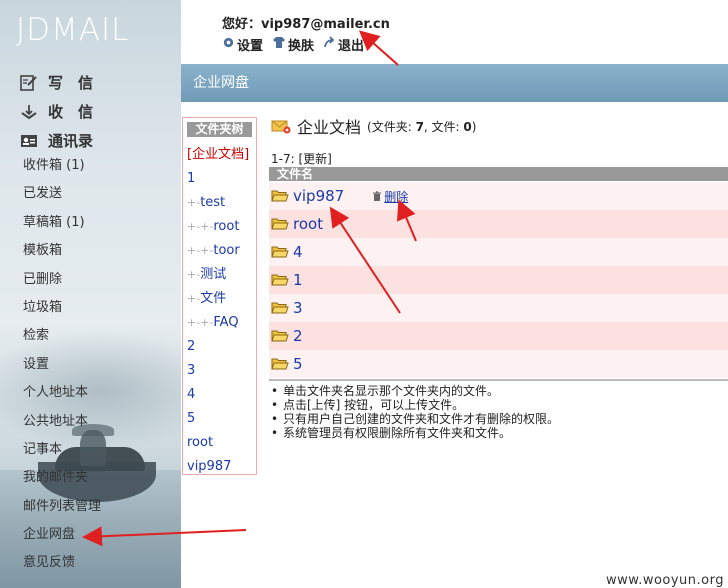 The width and height of the screenshot is (728, 588). Describe the element at coordinates (62, 563) in the screenshot. I see `nav-feedback: 意见反馈` at that location.